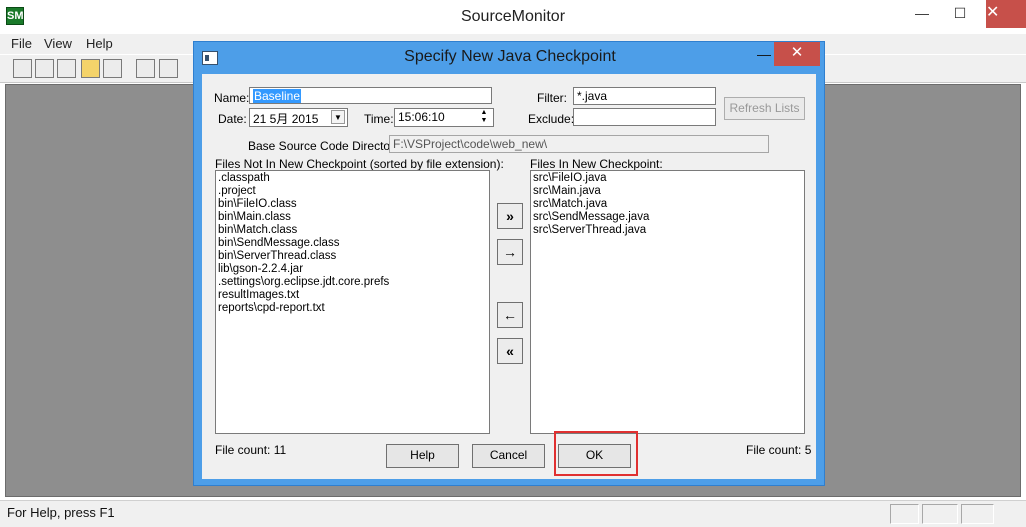  I want to click on list-item: src\SendMessage.java, so click(667, 217).